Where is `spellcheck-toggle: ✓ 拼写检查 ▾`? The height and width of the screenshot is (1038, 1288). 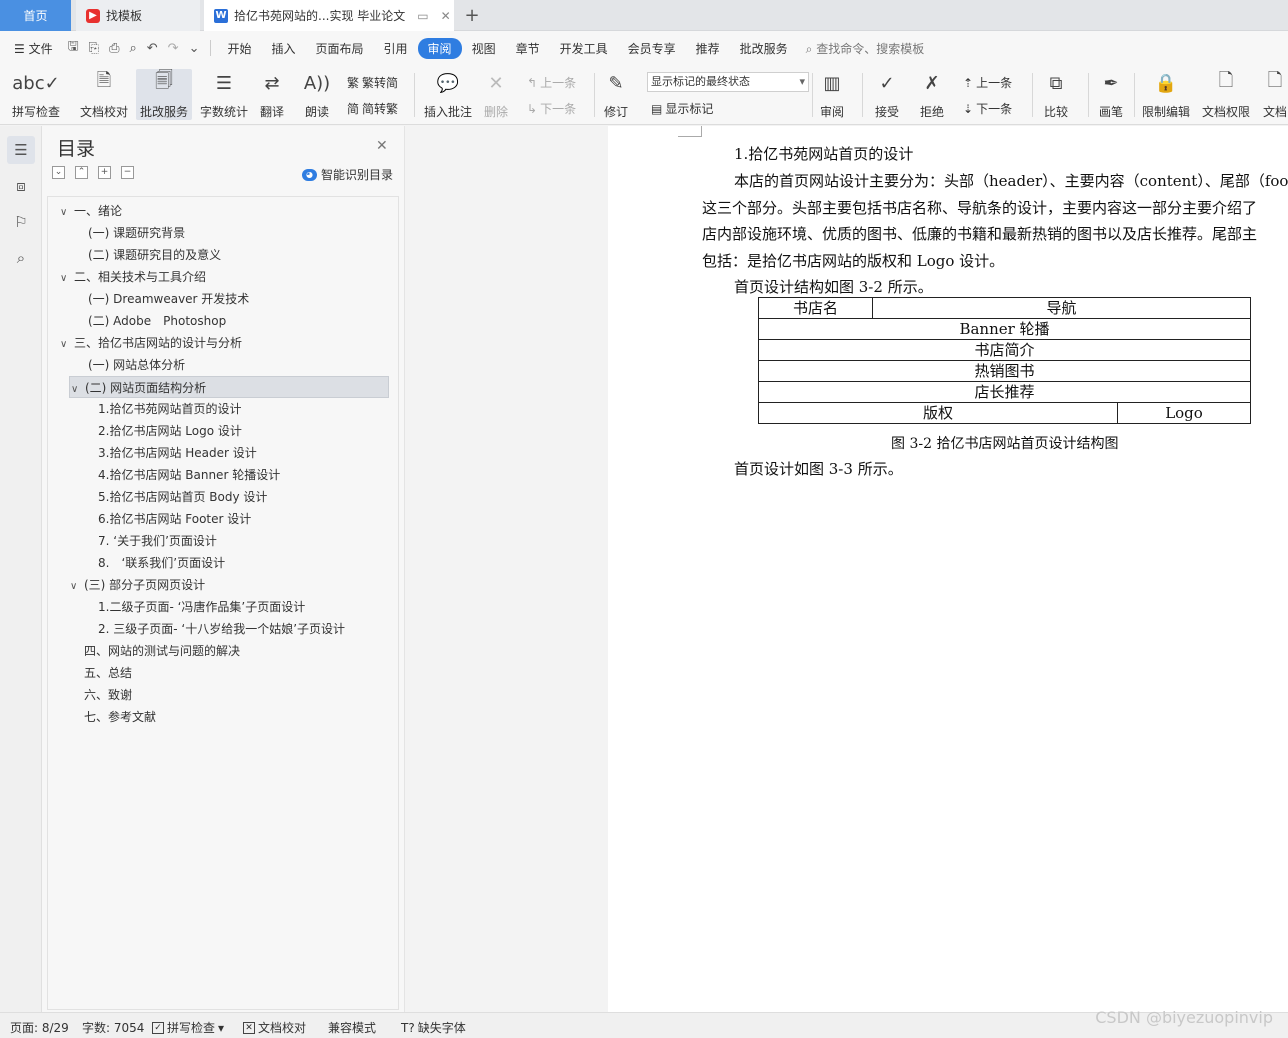 spellcheck-toggle: ✓ 拼写检查 ▾ is located at coordinates (188, 1027).